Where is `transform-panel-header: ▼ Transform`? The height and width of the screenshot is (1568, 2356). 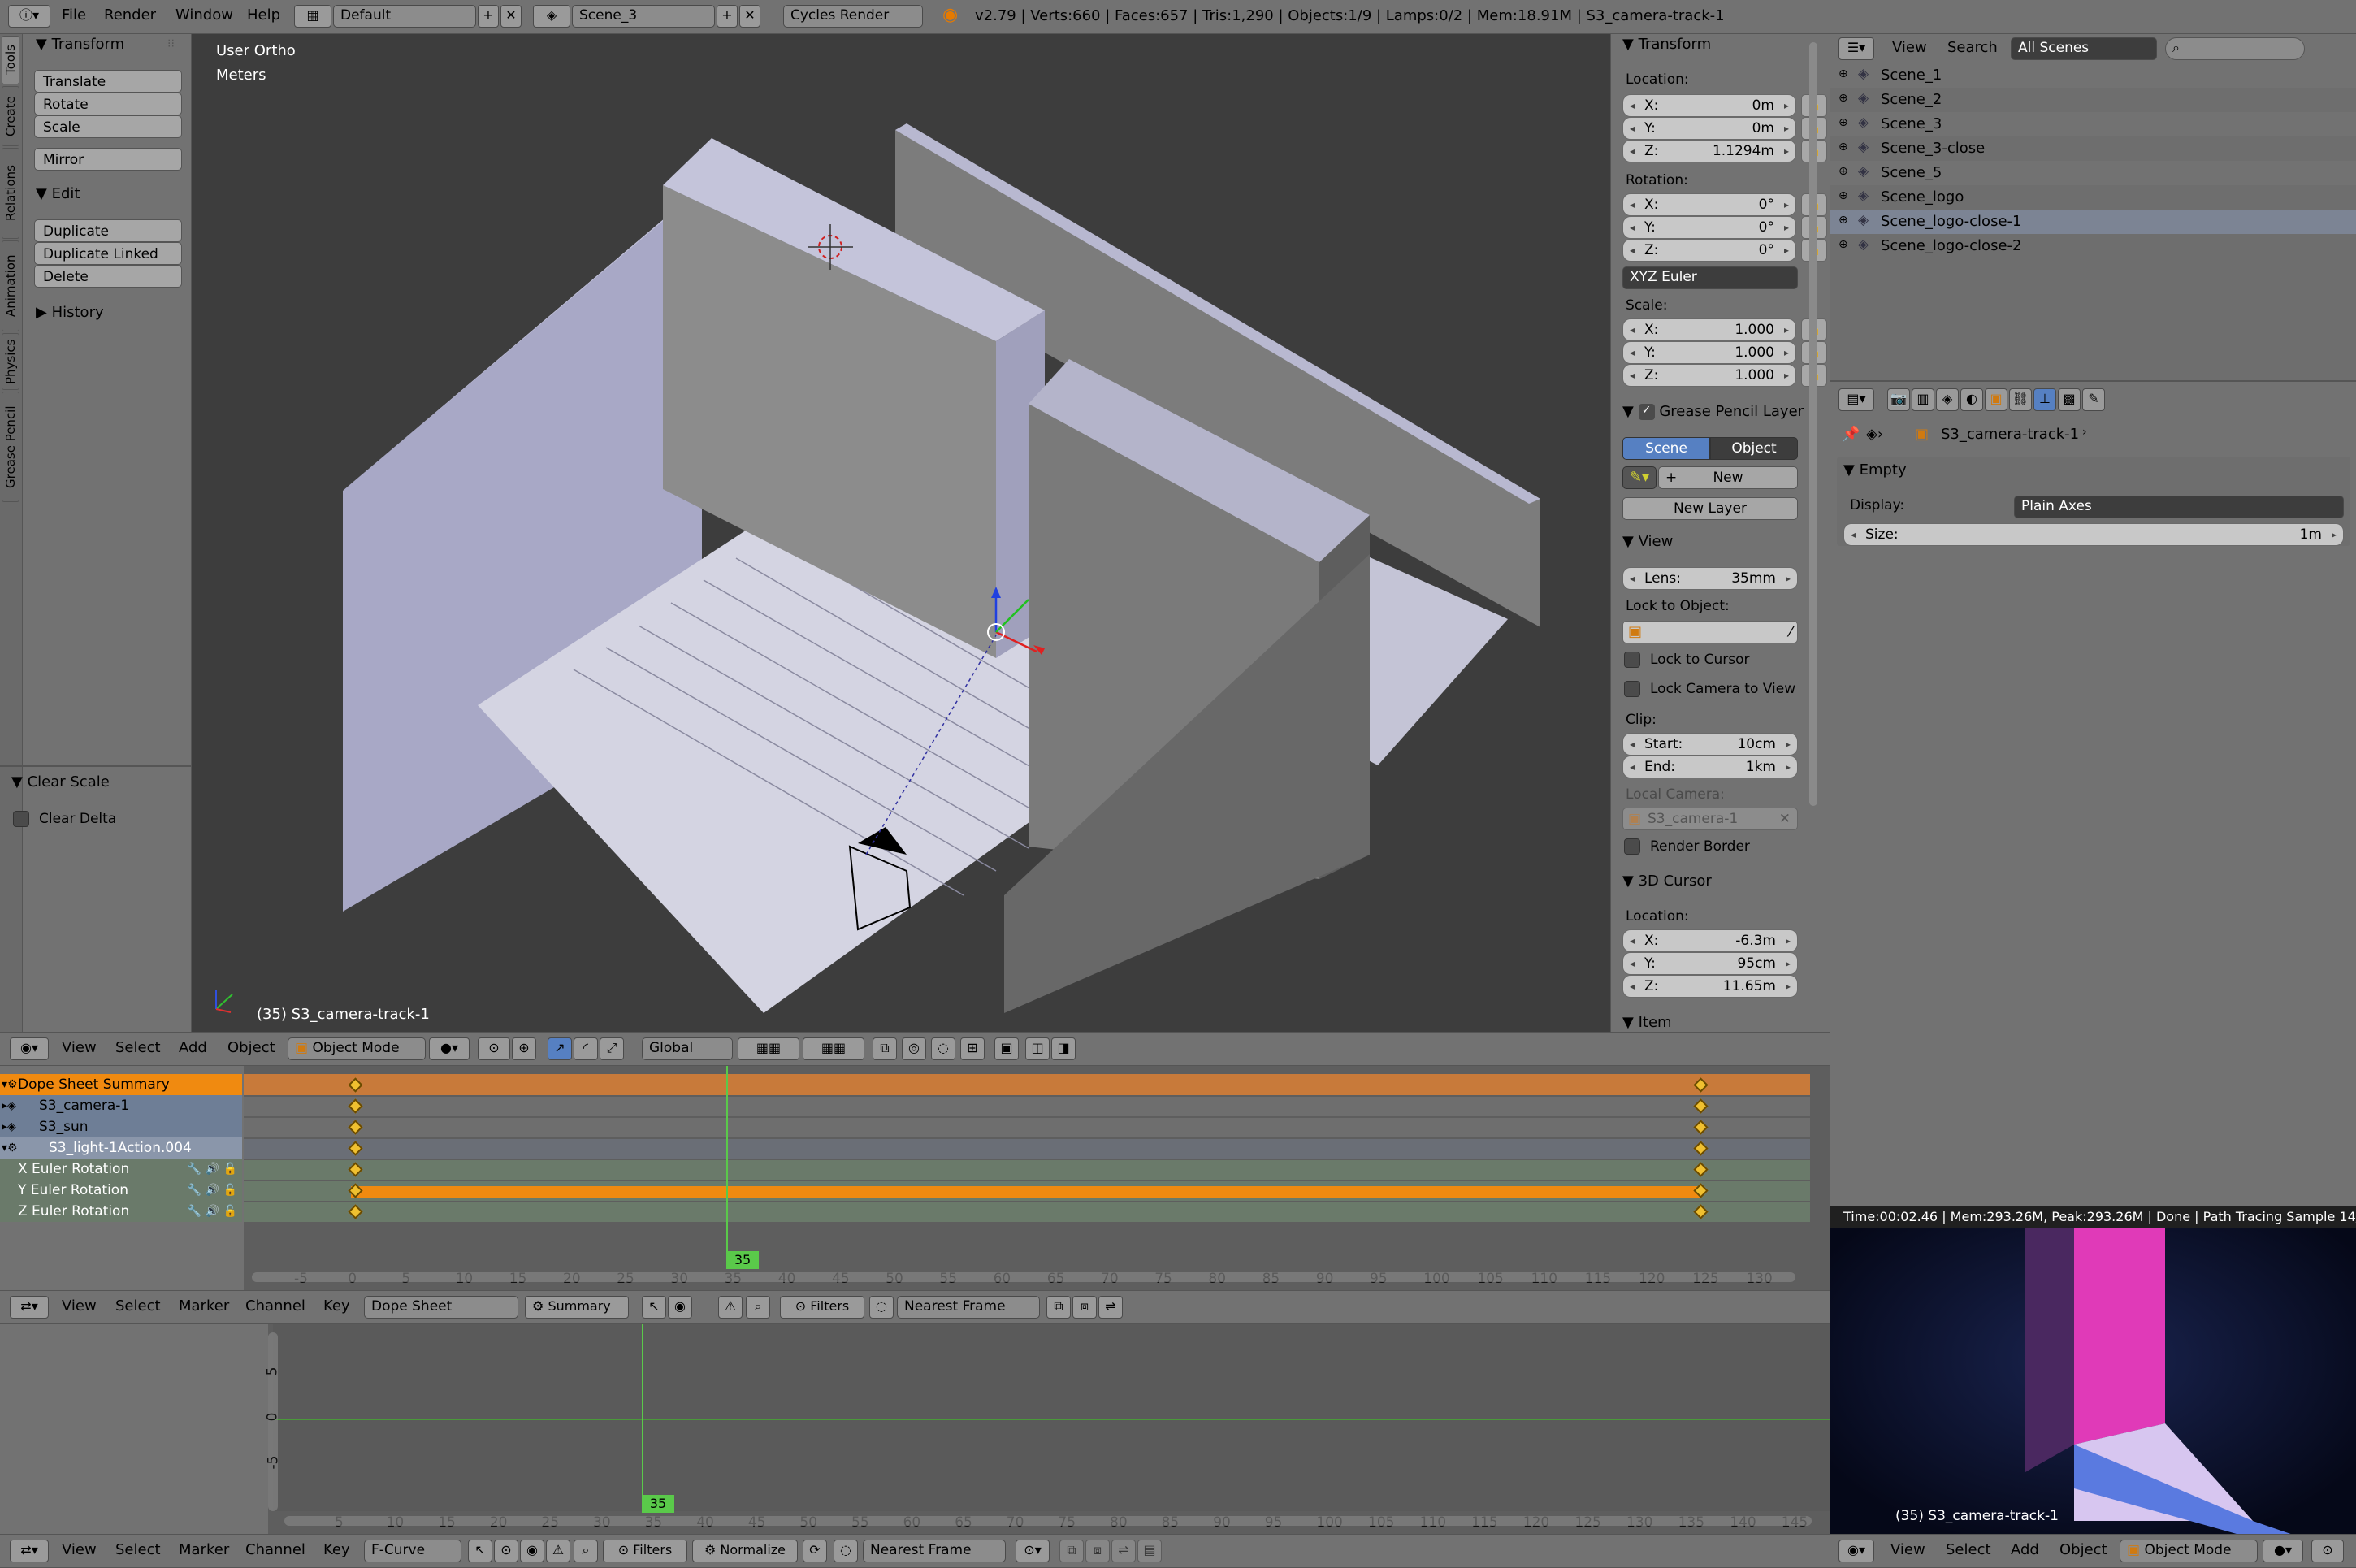
transform-panel-header: ▼ Transform is located at coordinates (80, 44).